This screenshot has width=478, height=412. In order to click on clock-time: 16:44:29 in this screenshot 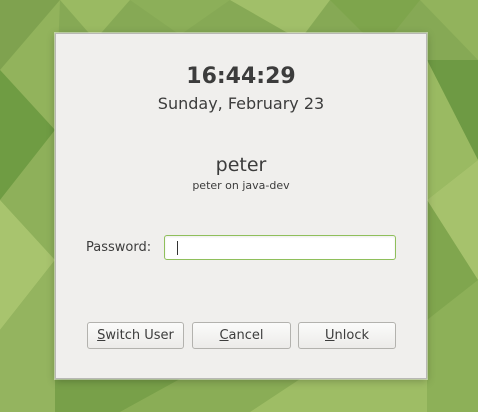, I will do `click(241, 76)`.